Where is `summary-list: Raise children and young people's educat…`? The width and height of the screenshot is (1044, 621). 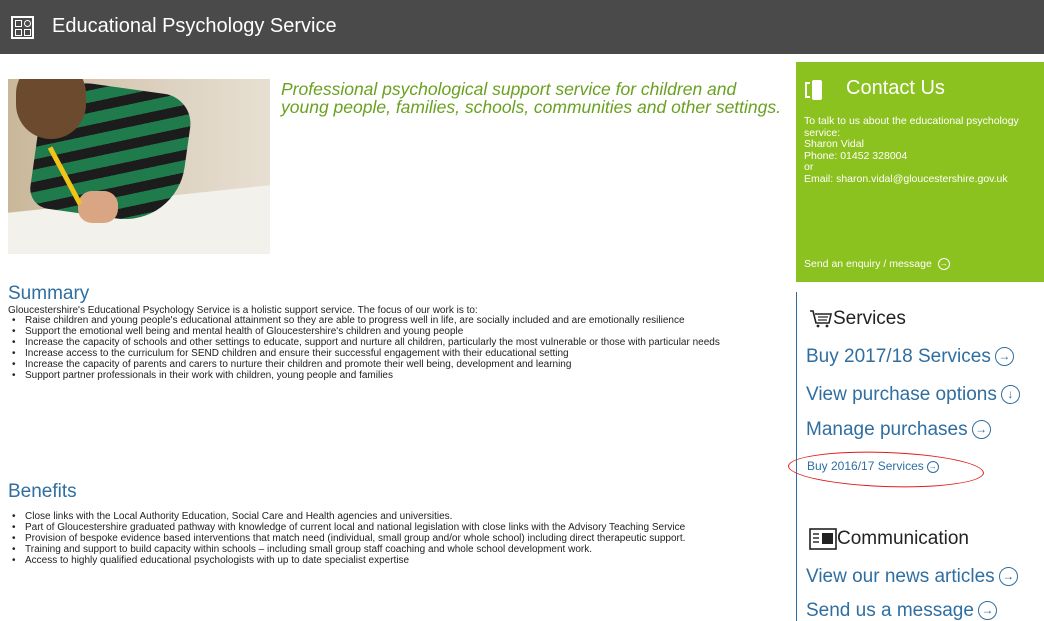 summary-list: Raise children and young people's educat… is located at coordinates (393, 348).